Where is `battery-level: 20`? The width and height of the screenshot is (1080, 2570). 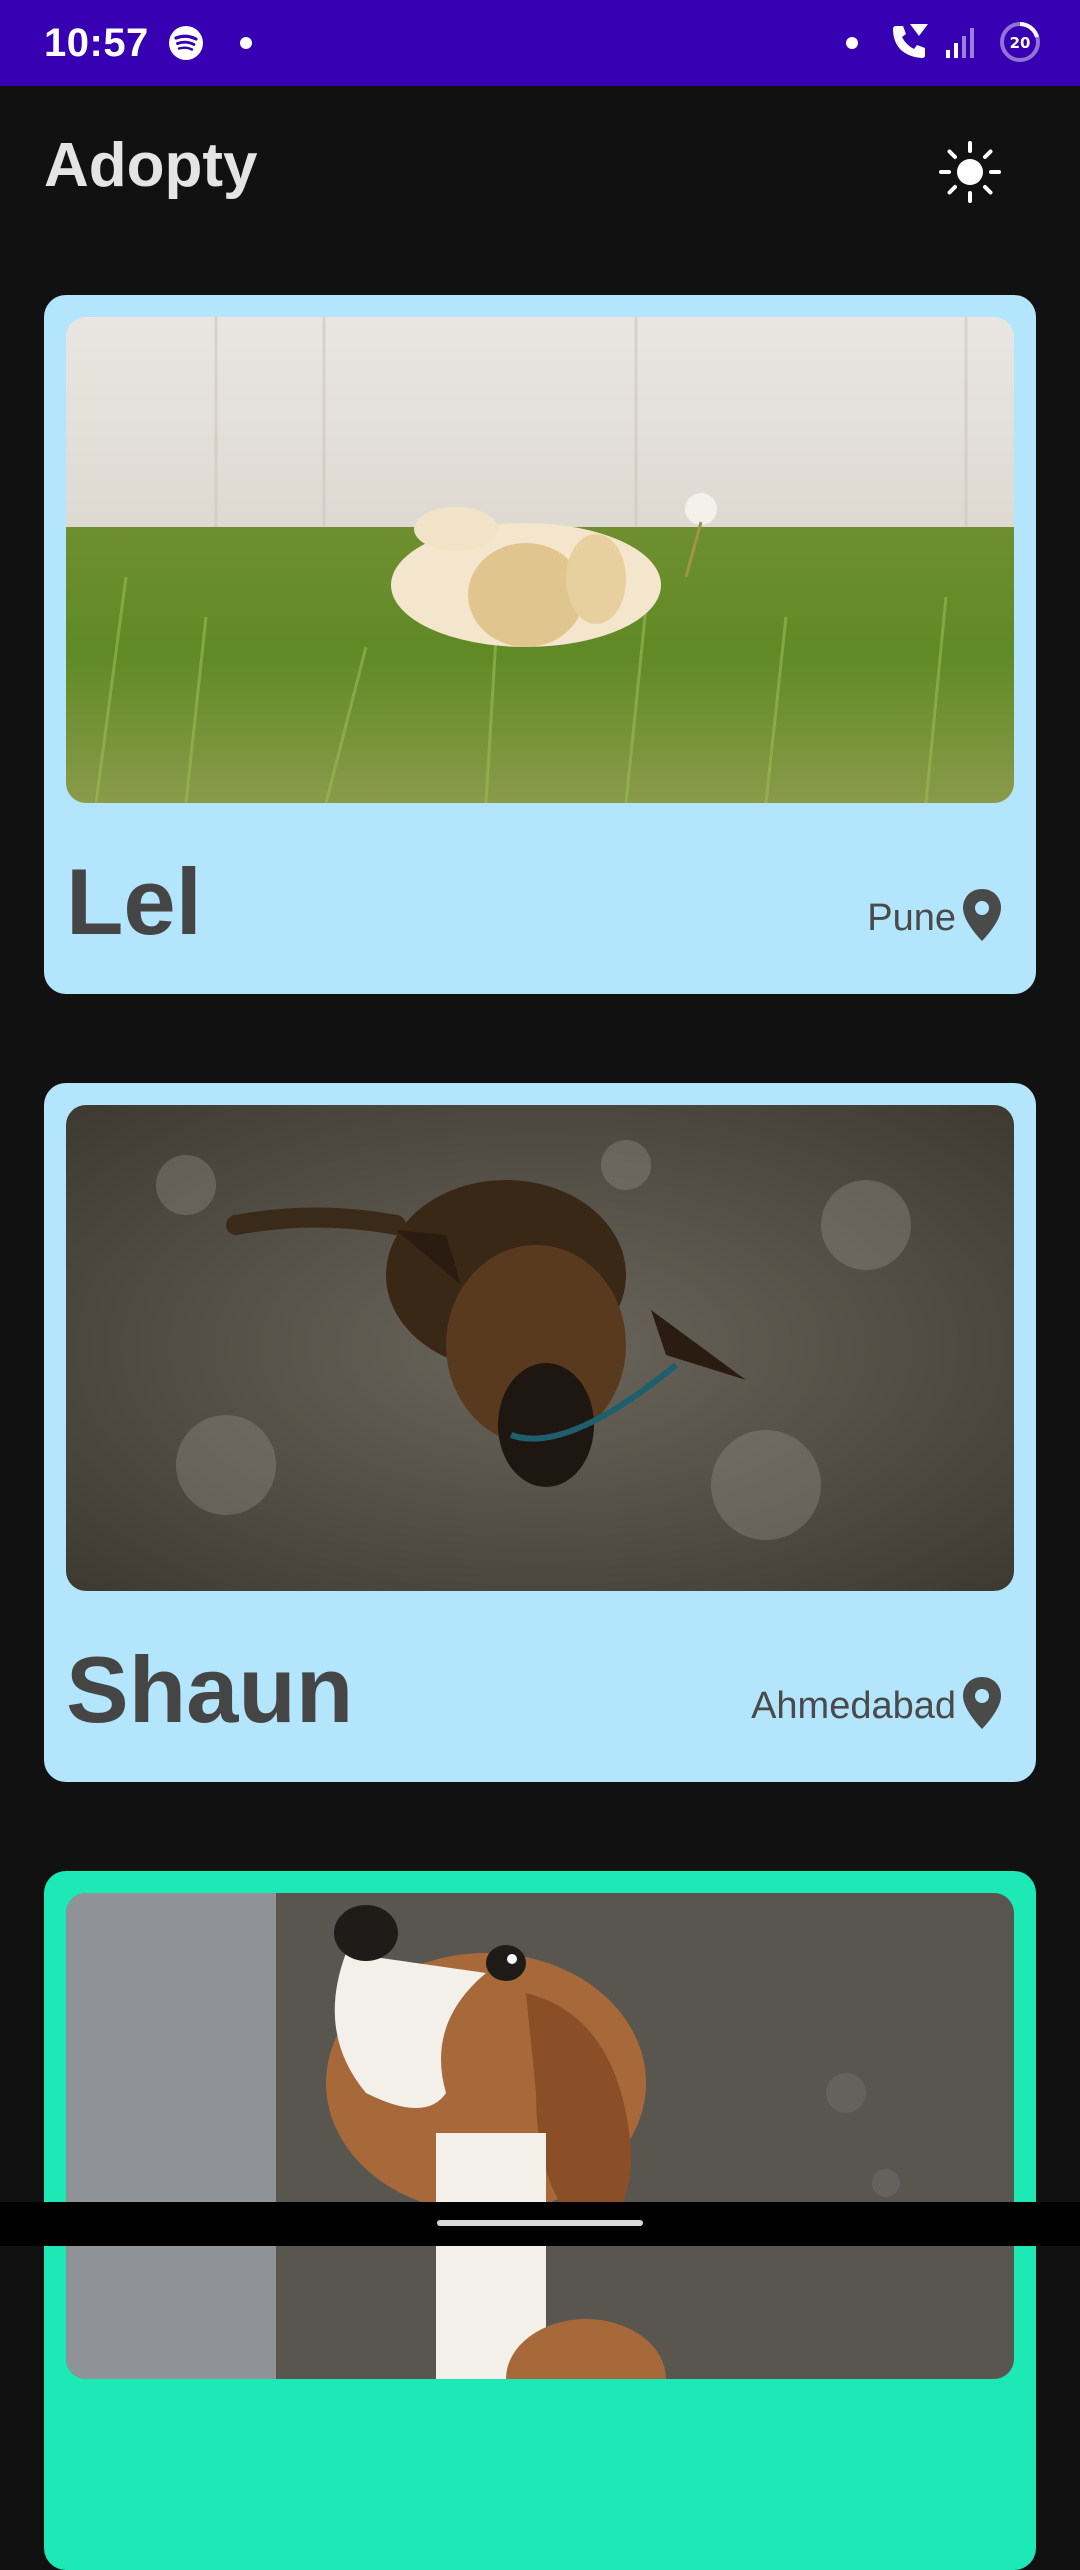
battery-level: 20 is located at coordinates (1020, 43).